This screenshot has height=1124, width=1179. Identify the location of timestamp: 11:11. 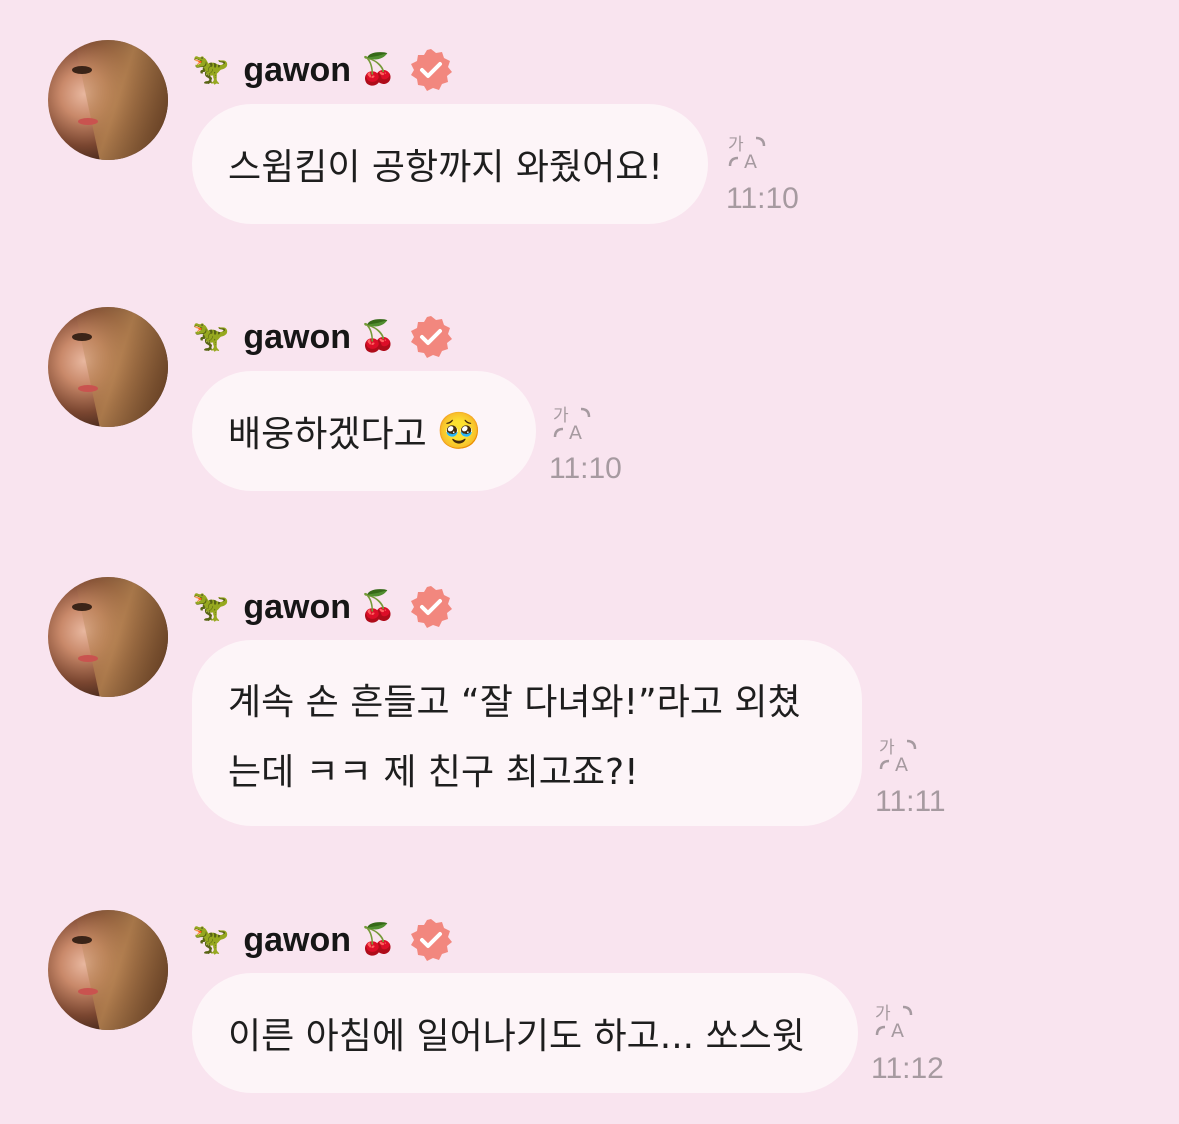
(910, 801).